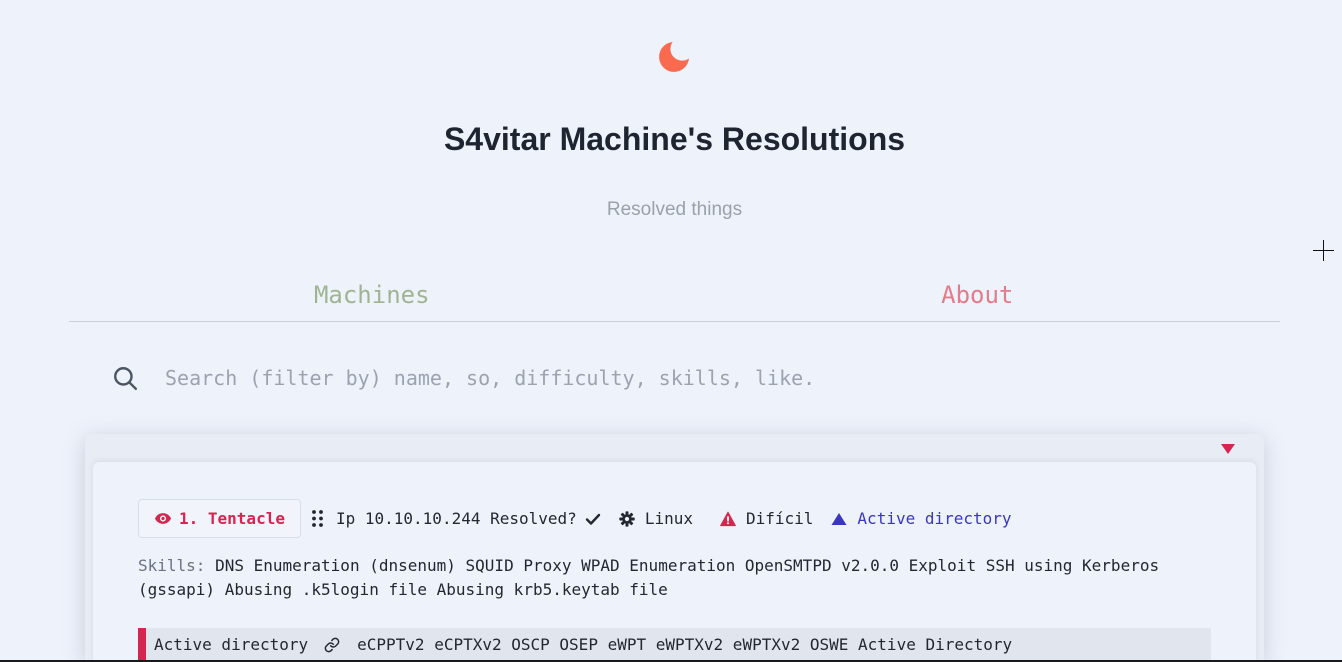  What do you see at coordinates (685, 378) in the screenshot?
I see `search-input` at bounding box center [685, 378].